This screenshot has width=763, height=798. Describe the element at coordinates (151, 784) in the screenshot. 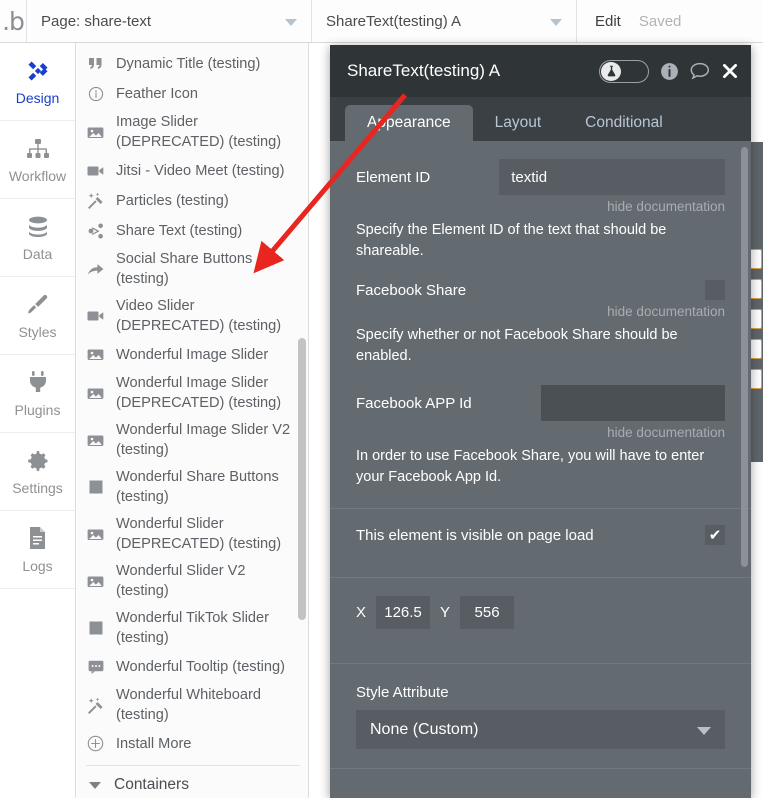

I see `palette-group-label: Containers` at that location.